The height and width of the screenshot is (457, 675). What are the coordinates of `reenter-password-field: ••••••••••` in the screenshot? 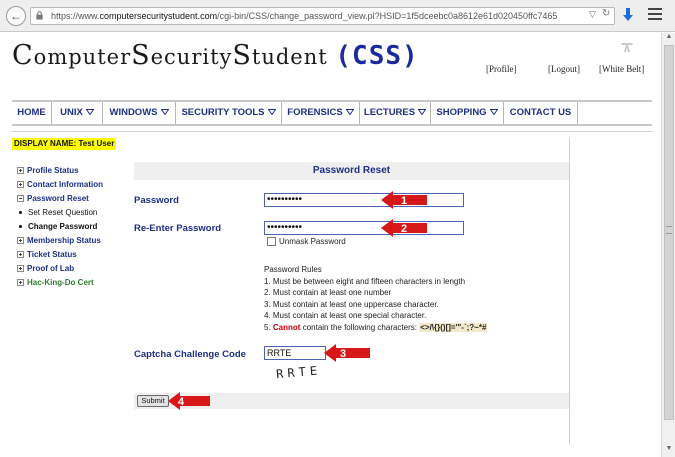 It's located at (364, 228).